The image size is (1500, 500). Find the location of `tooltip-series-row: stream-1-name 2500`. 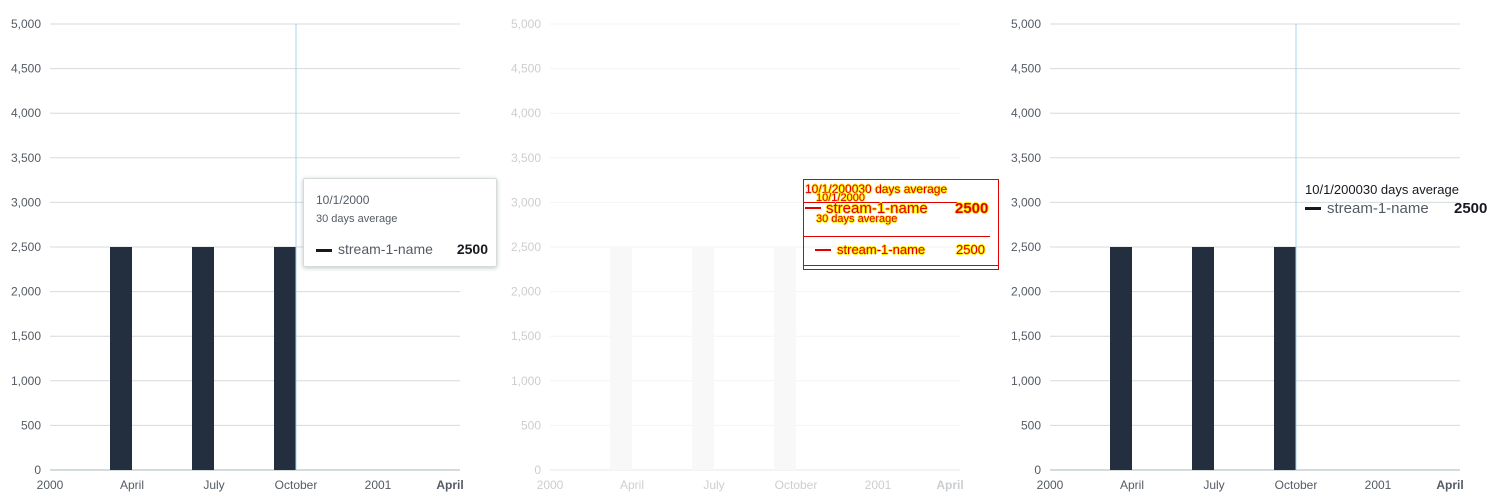

tooltip-series-row: stream-1-name 2500 is located at coordinates (402, 250).